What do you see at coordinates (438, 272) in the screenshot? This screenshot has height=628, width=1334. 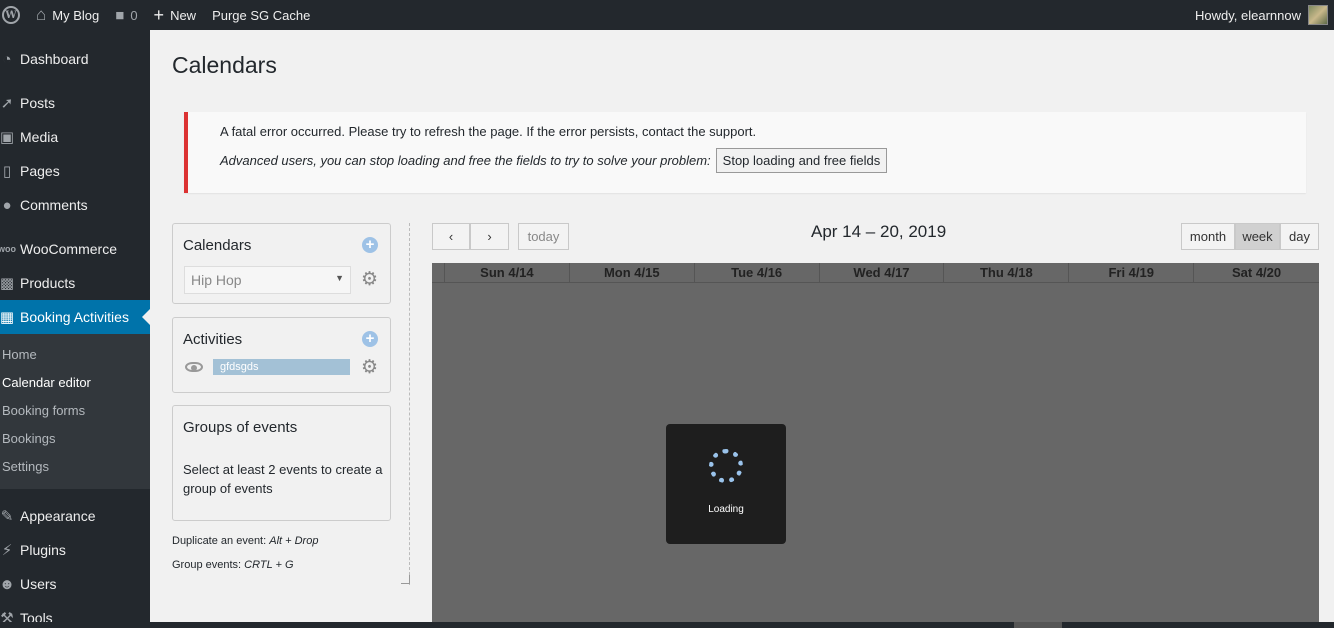 I see `time-gutter` at bounding box center [438, 272].